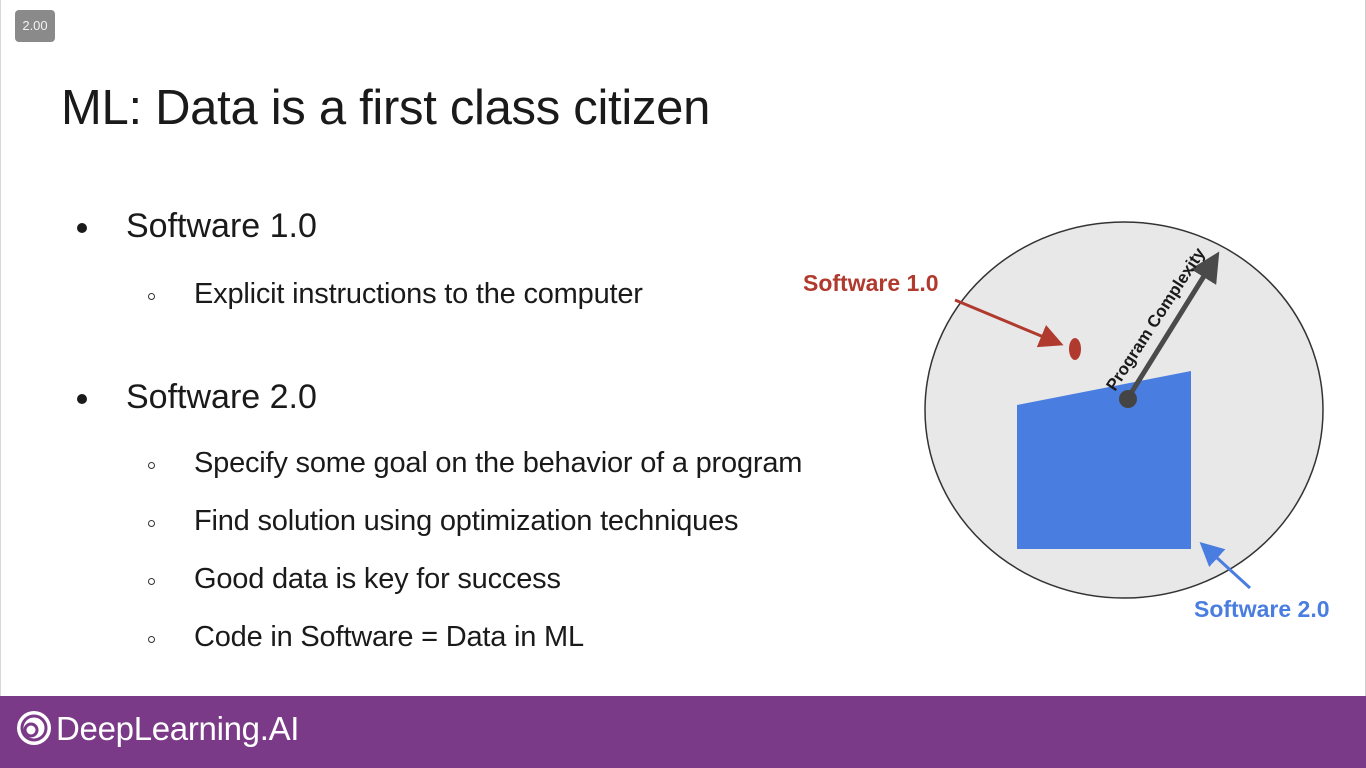 The width and height of the screenshot is (1366, 768). I want to click on axis-origin-dot, so click(1128, 399).